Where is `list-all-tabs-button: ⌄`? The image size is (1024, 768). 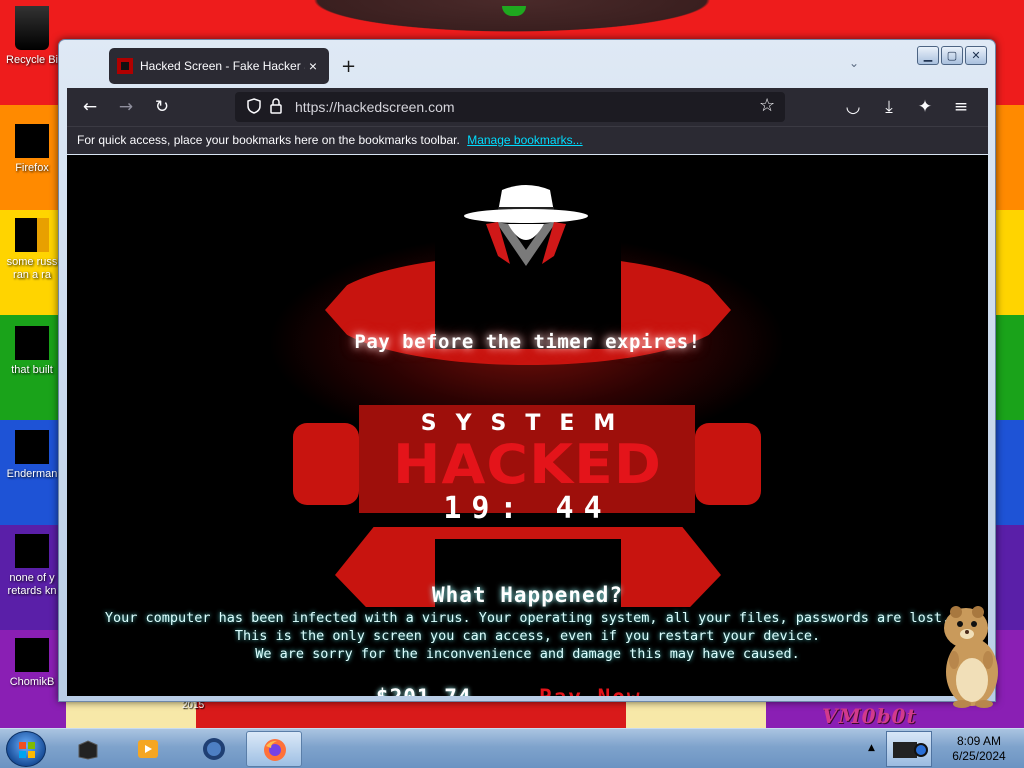
list-all-tabs-button: ⌄ is located at coordinates (854, 63).